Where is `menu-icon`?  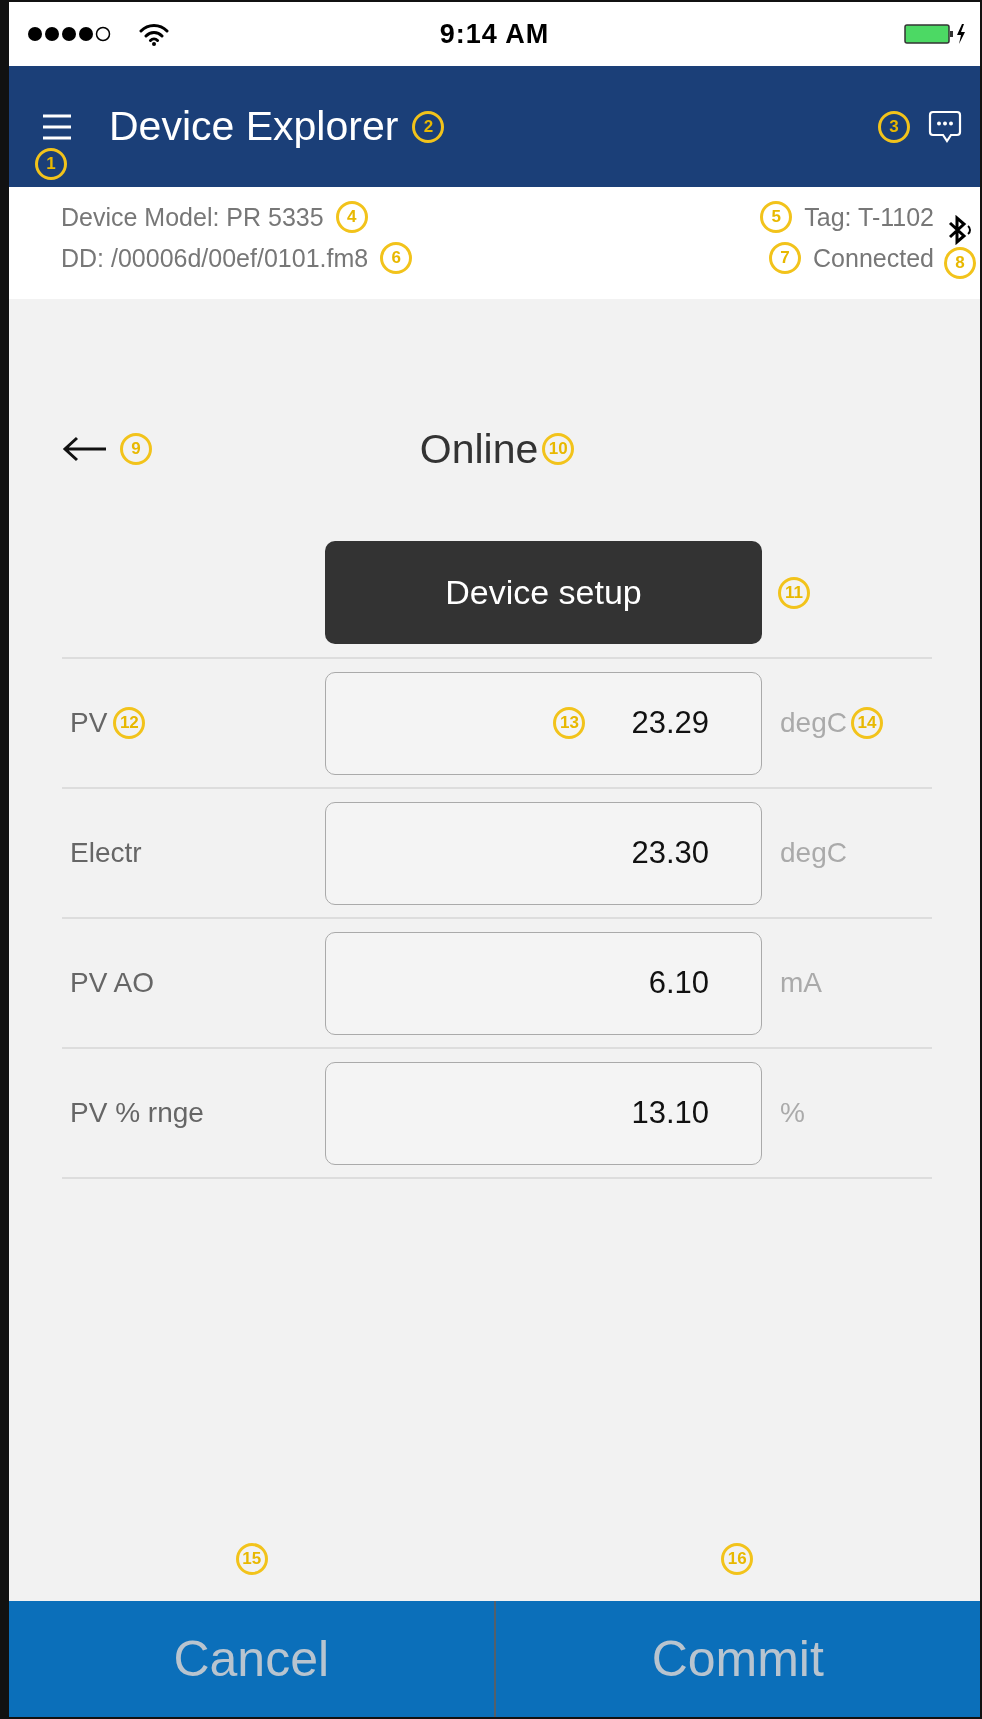 menu-icon is located at coordinates (57, 126).